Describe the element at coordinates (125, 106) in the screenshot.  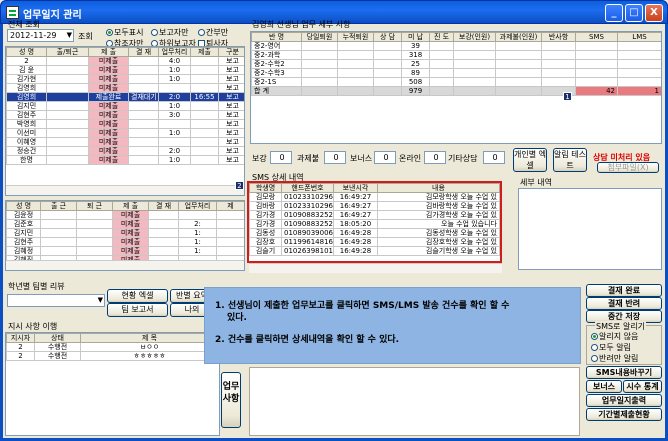
I see `table-row: 김지민 미제출 1:0 보고` at that location.